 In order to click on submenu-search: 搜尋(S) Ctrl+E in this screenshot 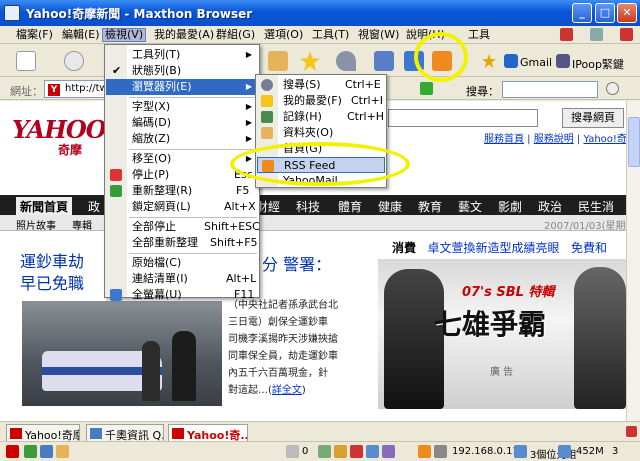, I will do `click(321, 85)`.